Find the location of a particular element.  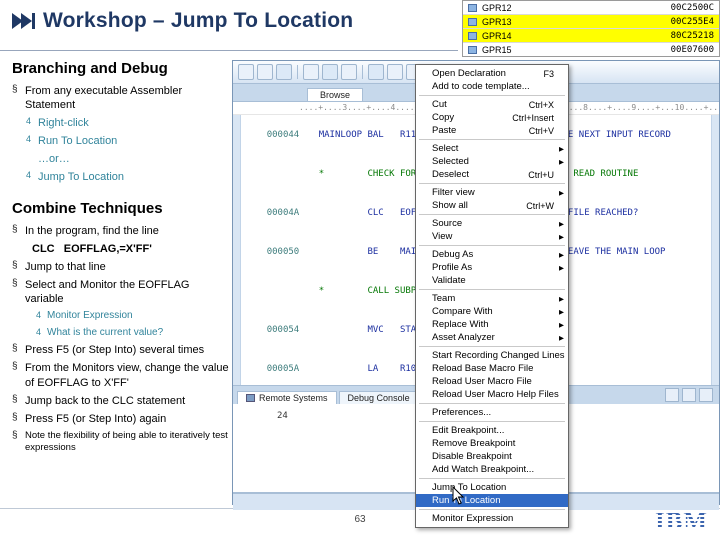

menu-item: Open Declaration F3 is located at coordinates (492, 73).